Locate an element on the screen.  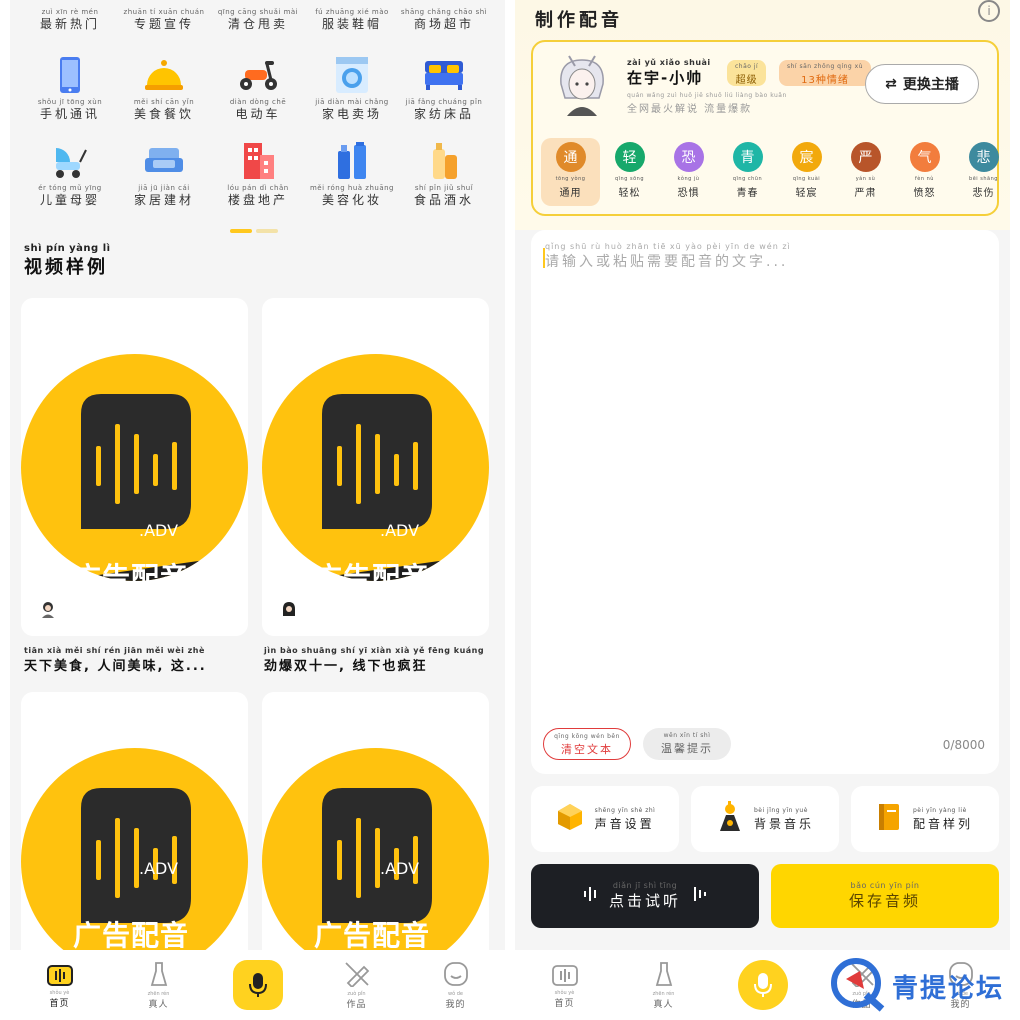
tips-button: wēn xīn tí shì 温馨提示 is located at coordinates (687, 744).